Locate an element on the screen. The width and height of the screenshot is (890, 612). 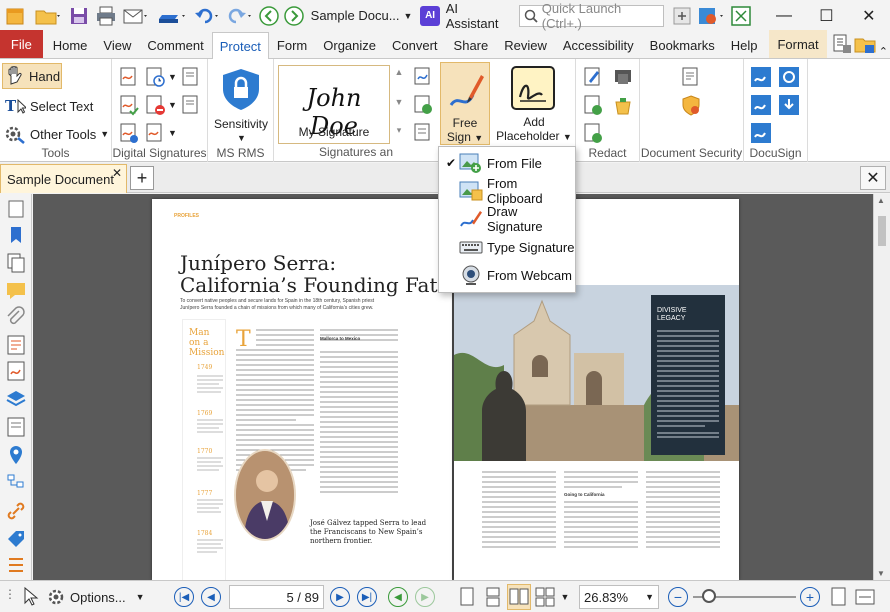
zoom-input: 26.83% ▼ is located at coordinates (619, 597).